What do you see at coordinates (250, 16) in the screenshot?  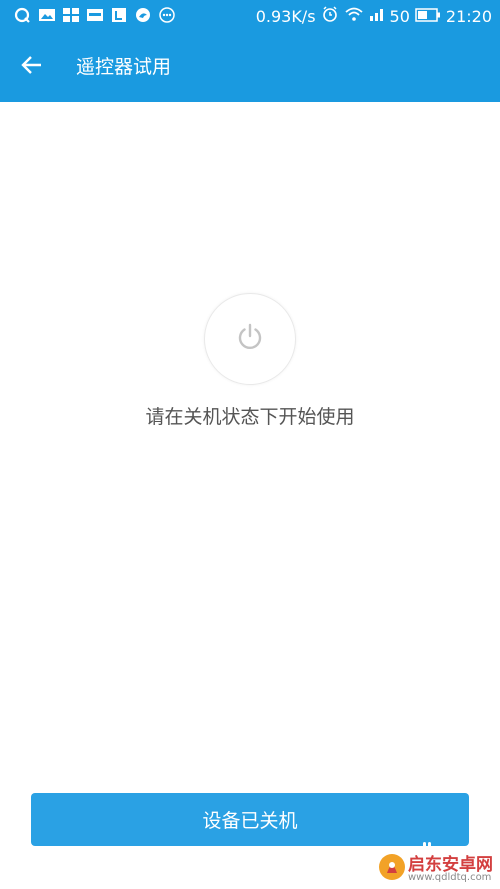 I see `status-bar: 0.93K/s 50 21:20` at bounding box center [250, 16].